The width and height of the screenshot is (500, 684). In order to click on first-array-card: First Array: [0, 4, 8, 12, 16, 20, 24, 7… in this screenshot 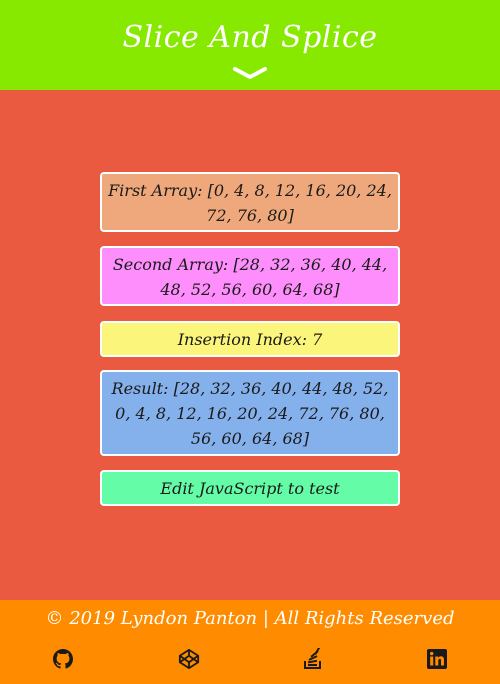, I will do `click(250, 202)`.